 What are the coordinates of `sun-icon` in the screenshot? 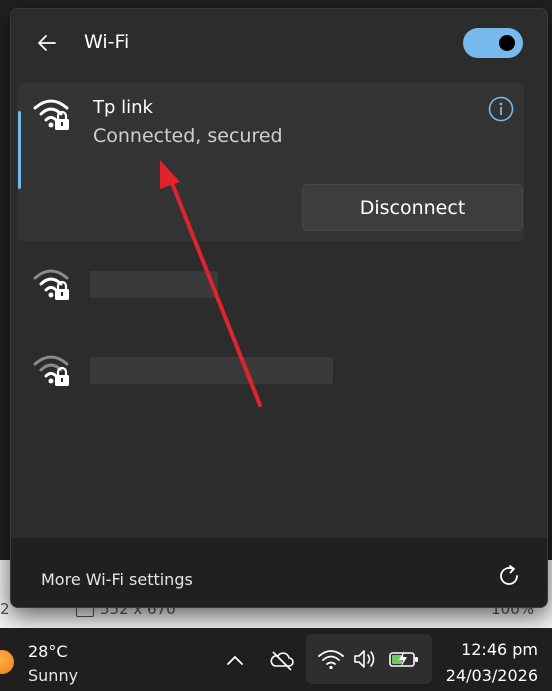 It's located at (7, 662).